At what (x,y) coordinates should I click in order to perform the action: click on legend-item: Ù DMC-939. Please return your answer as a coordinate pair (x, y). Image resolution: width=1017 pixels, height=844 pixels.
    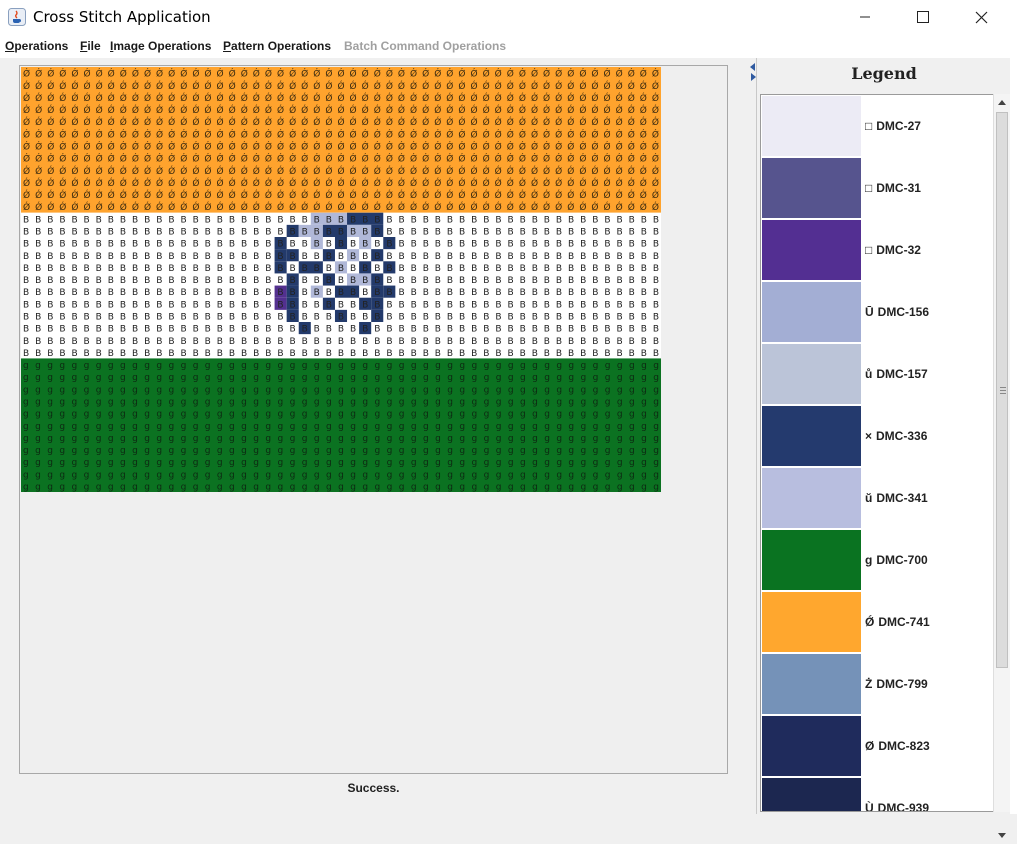
    Looking at the image, I should click on (877, 794).